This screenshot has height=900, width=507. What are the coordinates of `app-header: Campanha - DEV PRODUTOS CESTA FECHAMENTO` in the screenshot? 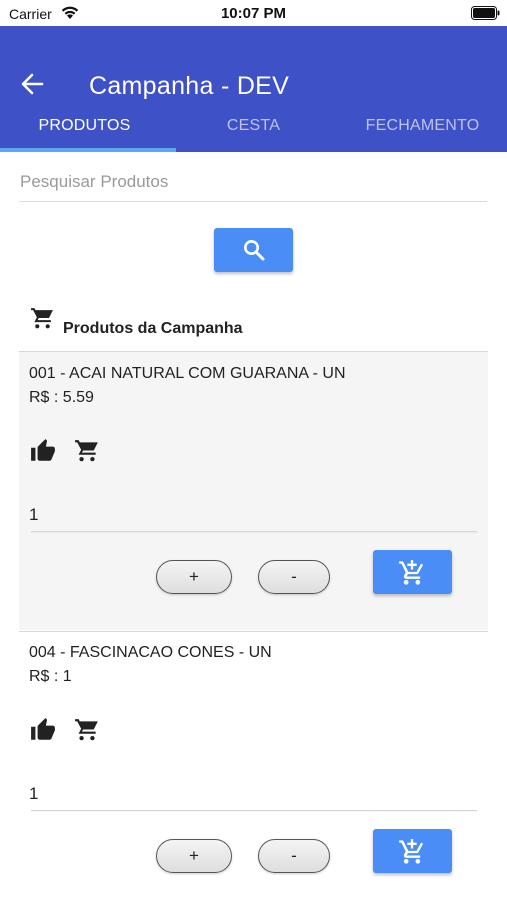 It's located at (253, 89).